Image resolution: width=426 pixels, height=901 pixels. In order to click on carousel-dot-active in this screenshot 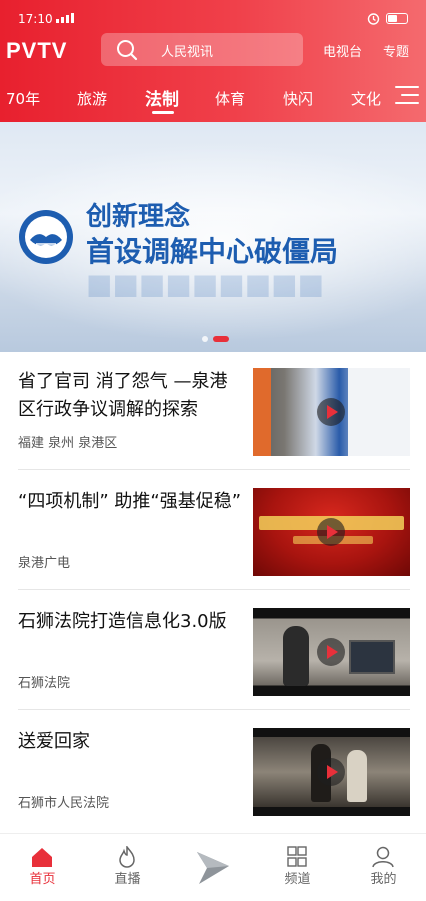, I will do `click(221, 339)`.